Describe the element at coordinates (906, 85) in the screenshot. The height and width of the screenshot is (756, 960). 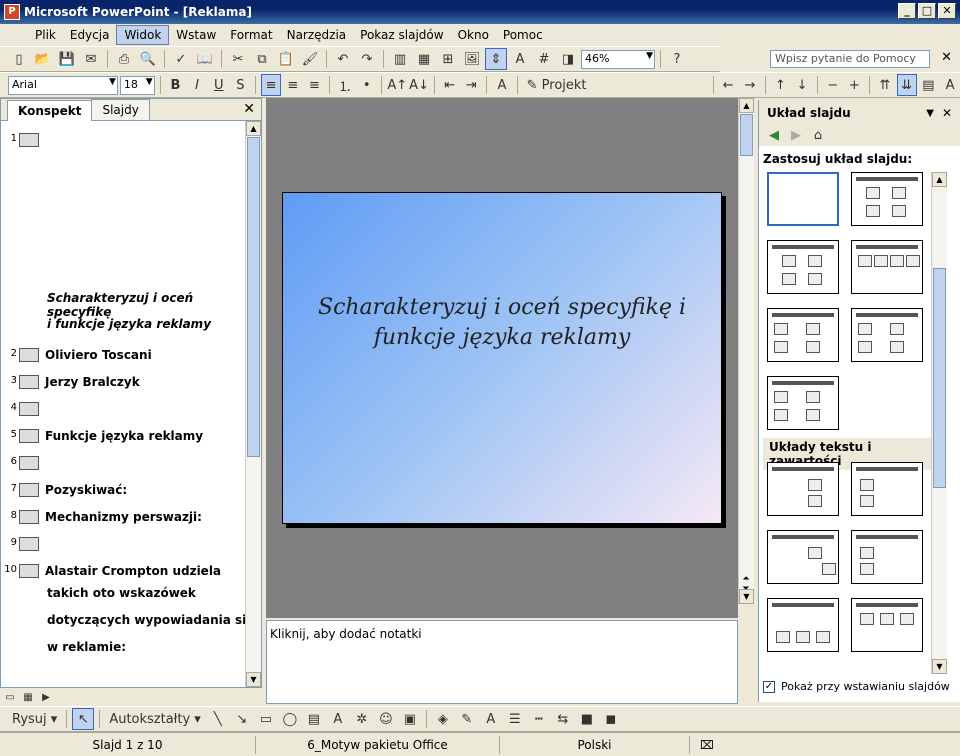
I see `expand-all-2-icon: ⇊` at that location.